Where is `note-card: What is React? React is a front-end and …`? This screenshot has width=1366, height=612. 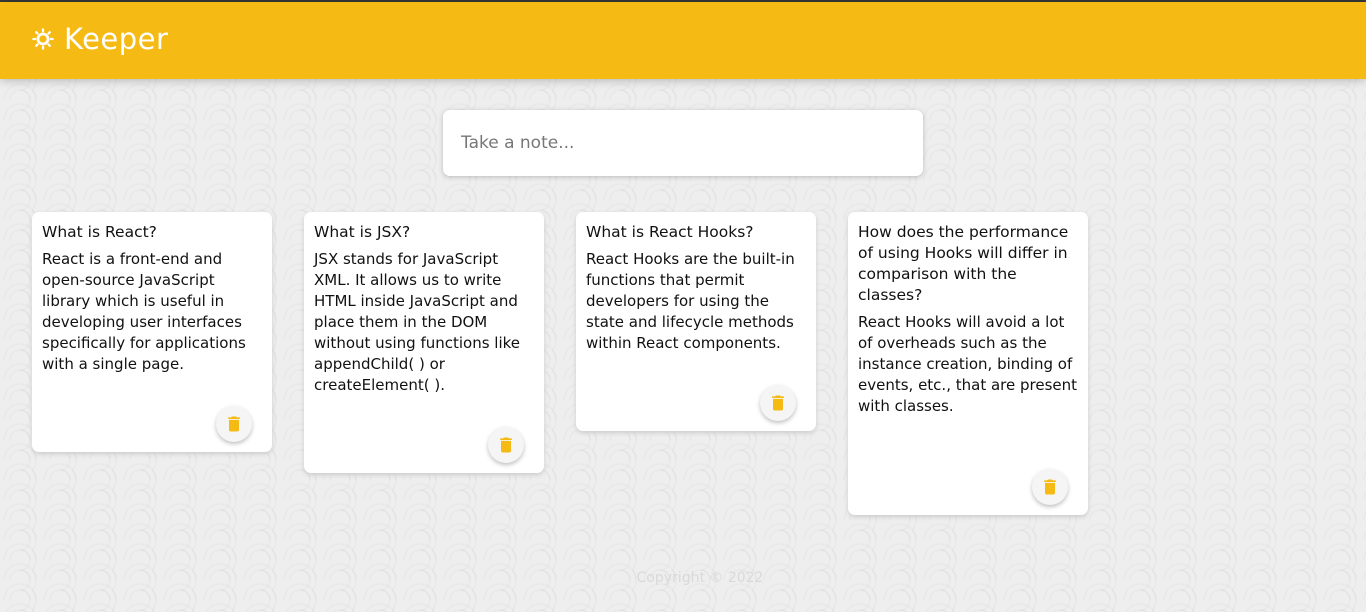 note-card: What is React? React is a front-end and … is located at coordinates (152, 332).